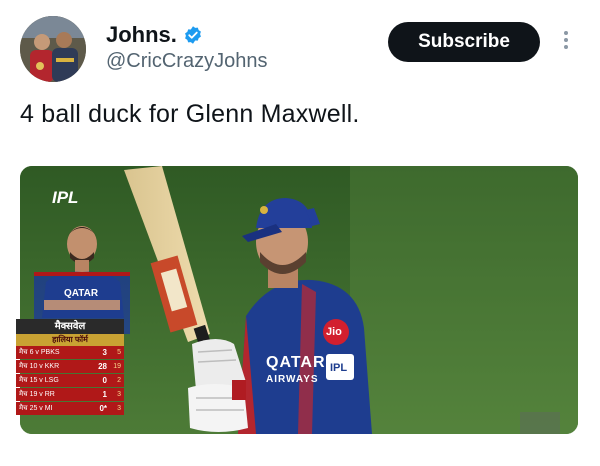  Describe the element at coordinates (102, 366) in the screenshot. I see `stat-row-runs: 28` at that location.